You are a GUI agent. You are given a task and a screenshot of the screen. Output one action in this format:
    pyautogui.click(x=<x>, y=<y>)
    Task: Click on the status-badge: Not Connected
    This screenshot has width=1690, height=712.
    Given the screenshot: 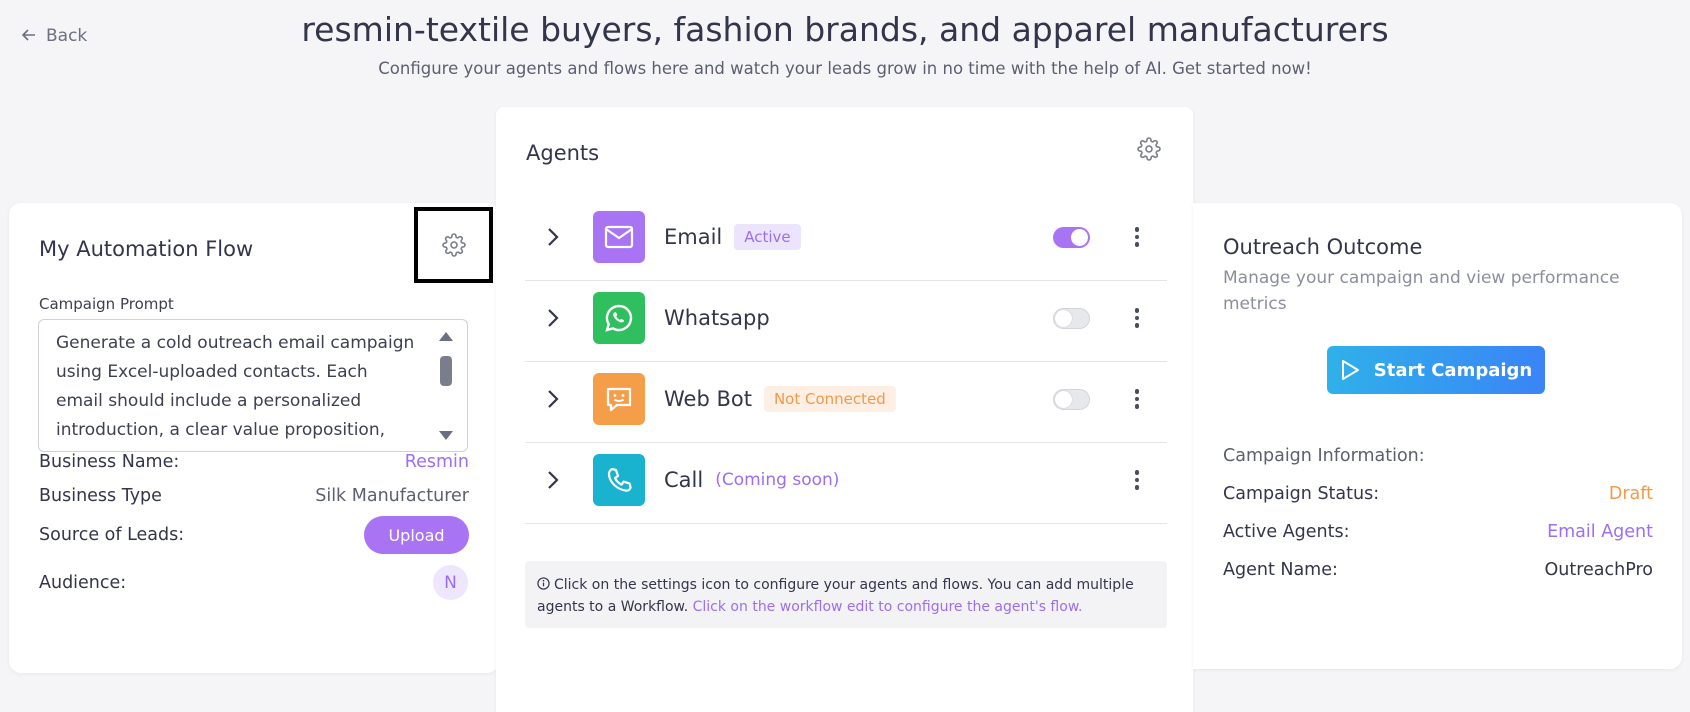 What is the action you would take?
    pyautogui.click(x=829, y=399)
    